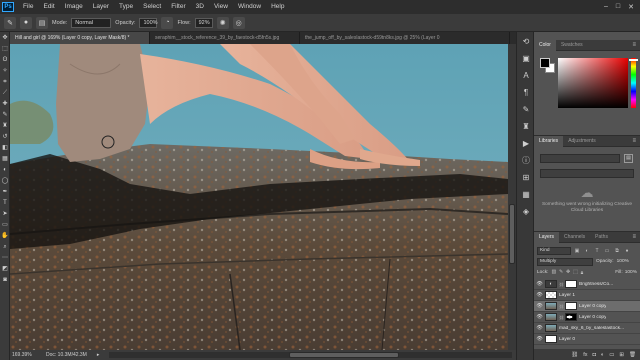  Describe the element at coordinates (512, 197) in the screenshot. I see `vertical-scrollbar` at that location.